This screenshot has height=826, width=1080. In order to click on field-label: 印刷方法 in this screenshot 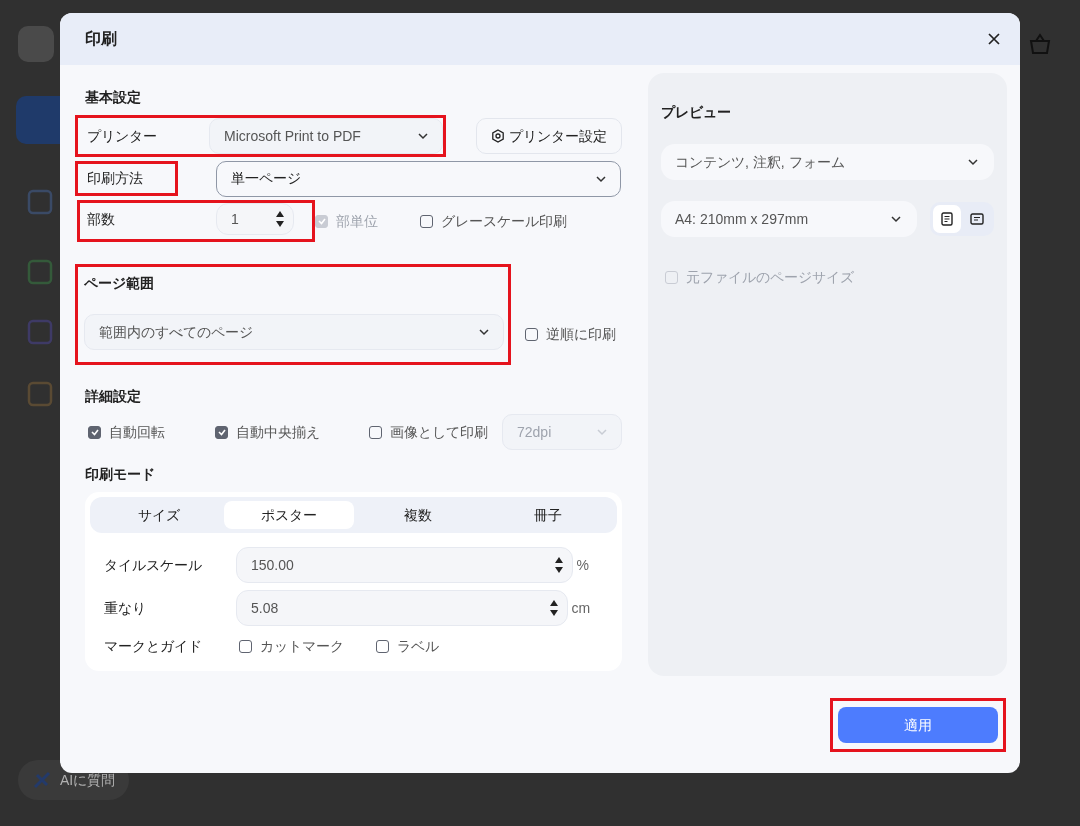, I will do `click(115, 178)`.